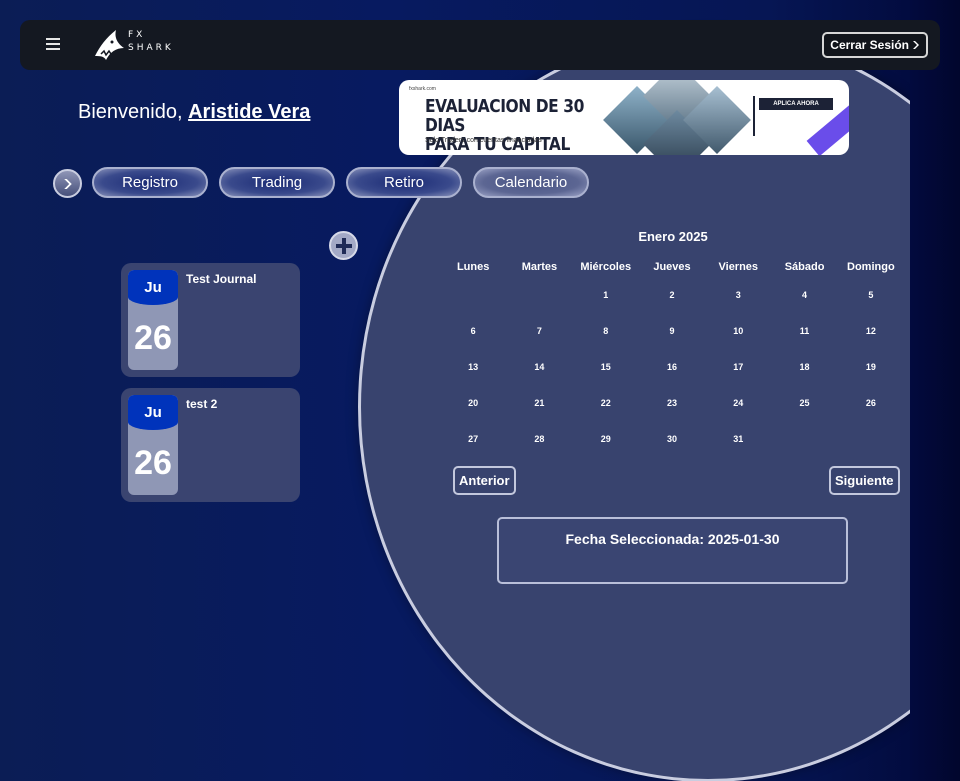 The height and width of the screenshot is (781, 960). Describe the element at coordinates (210, 320) in the screenshot. I see `journal-card: Ju 26 Test Journal` at that location.